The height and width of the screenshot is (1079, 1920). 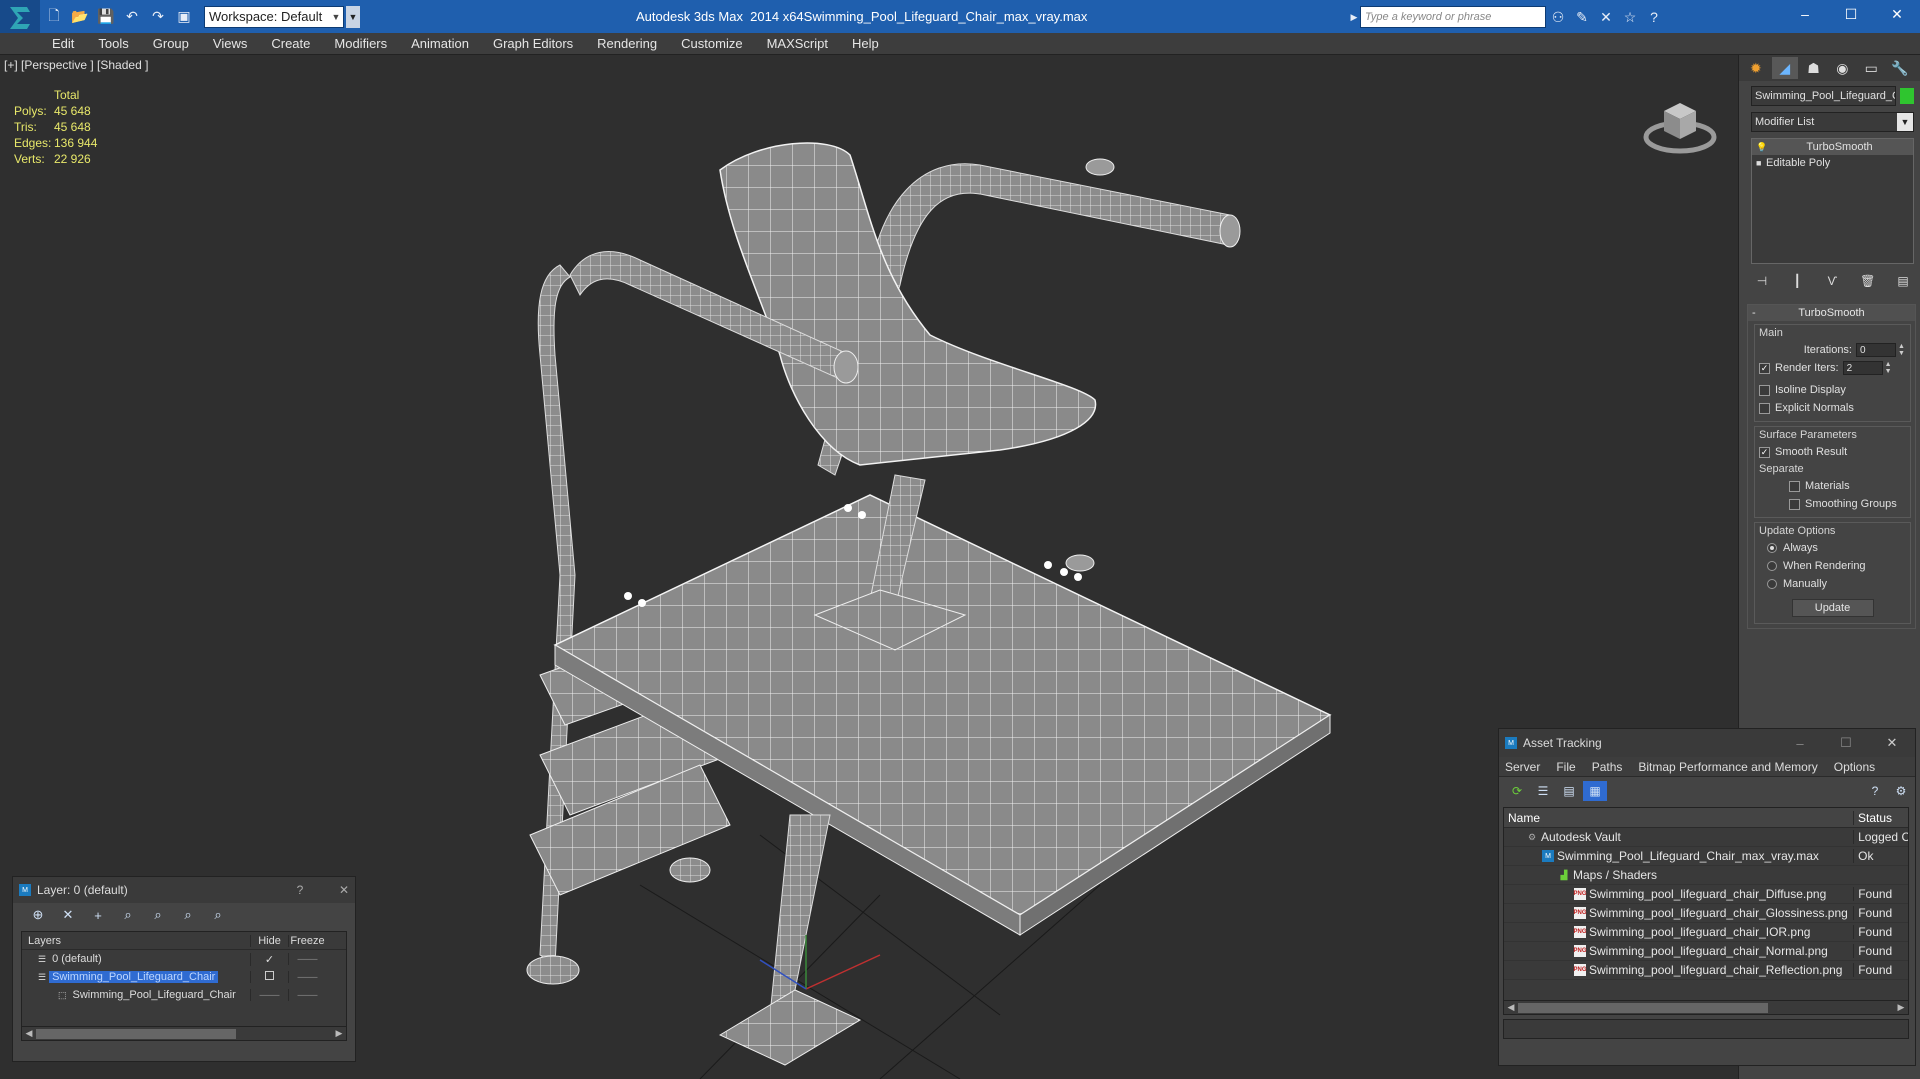 What do you see at coordinates (1569, 791) in the screenshot?
I see `detail-view-icon: ▤` at bounding box center [1569, 791].